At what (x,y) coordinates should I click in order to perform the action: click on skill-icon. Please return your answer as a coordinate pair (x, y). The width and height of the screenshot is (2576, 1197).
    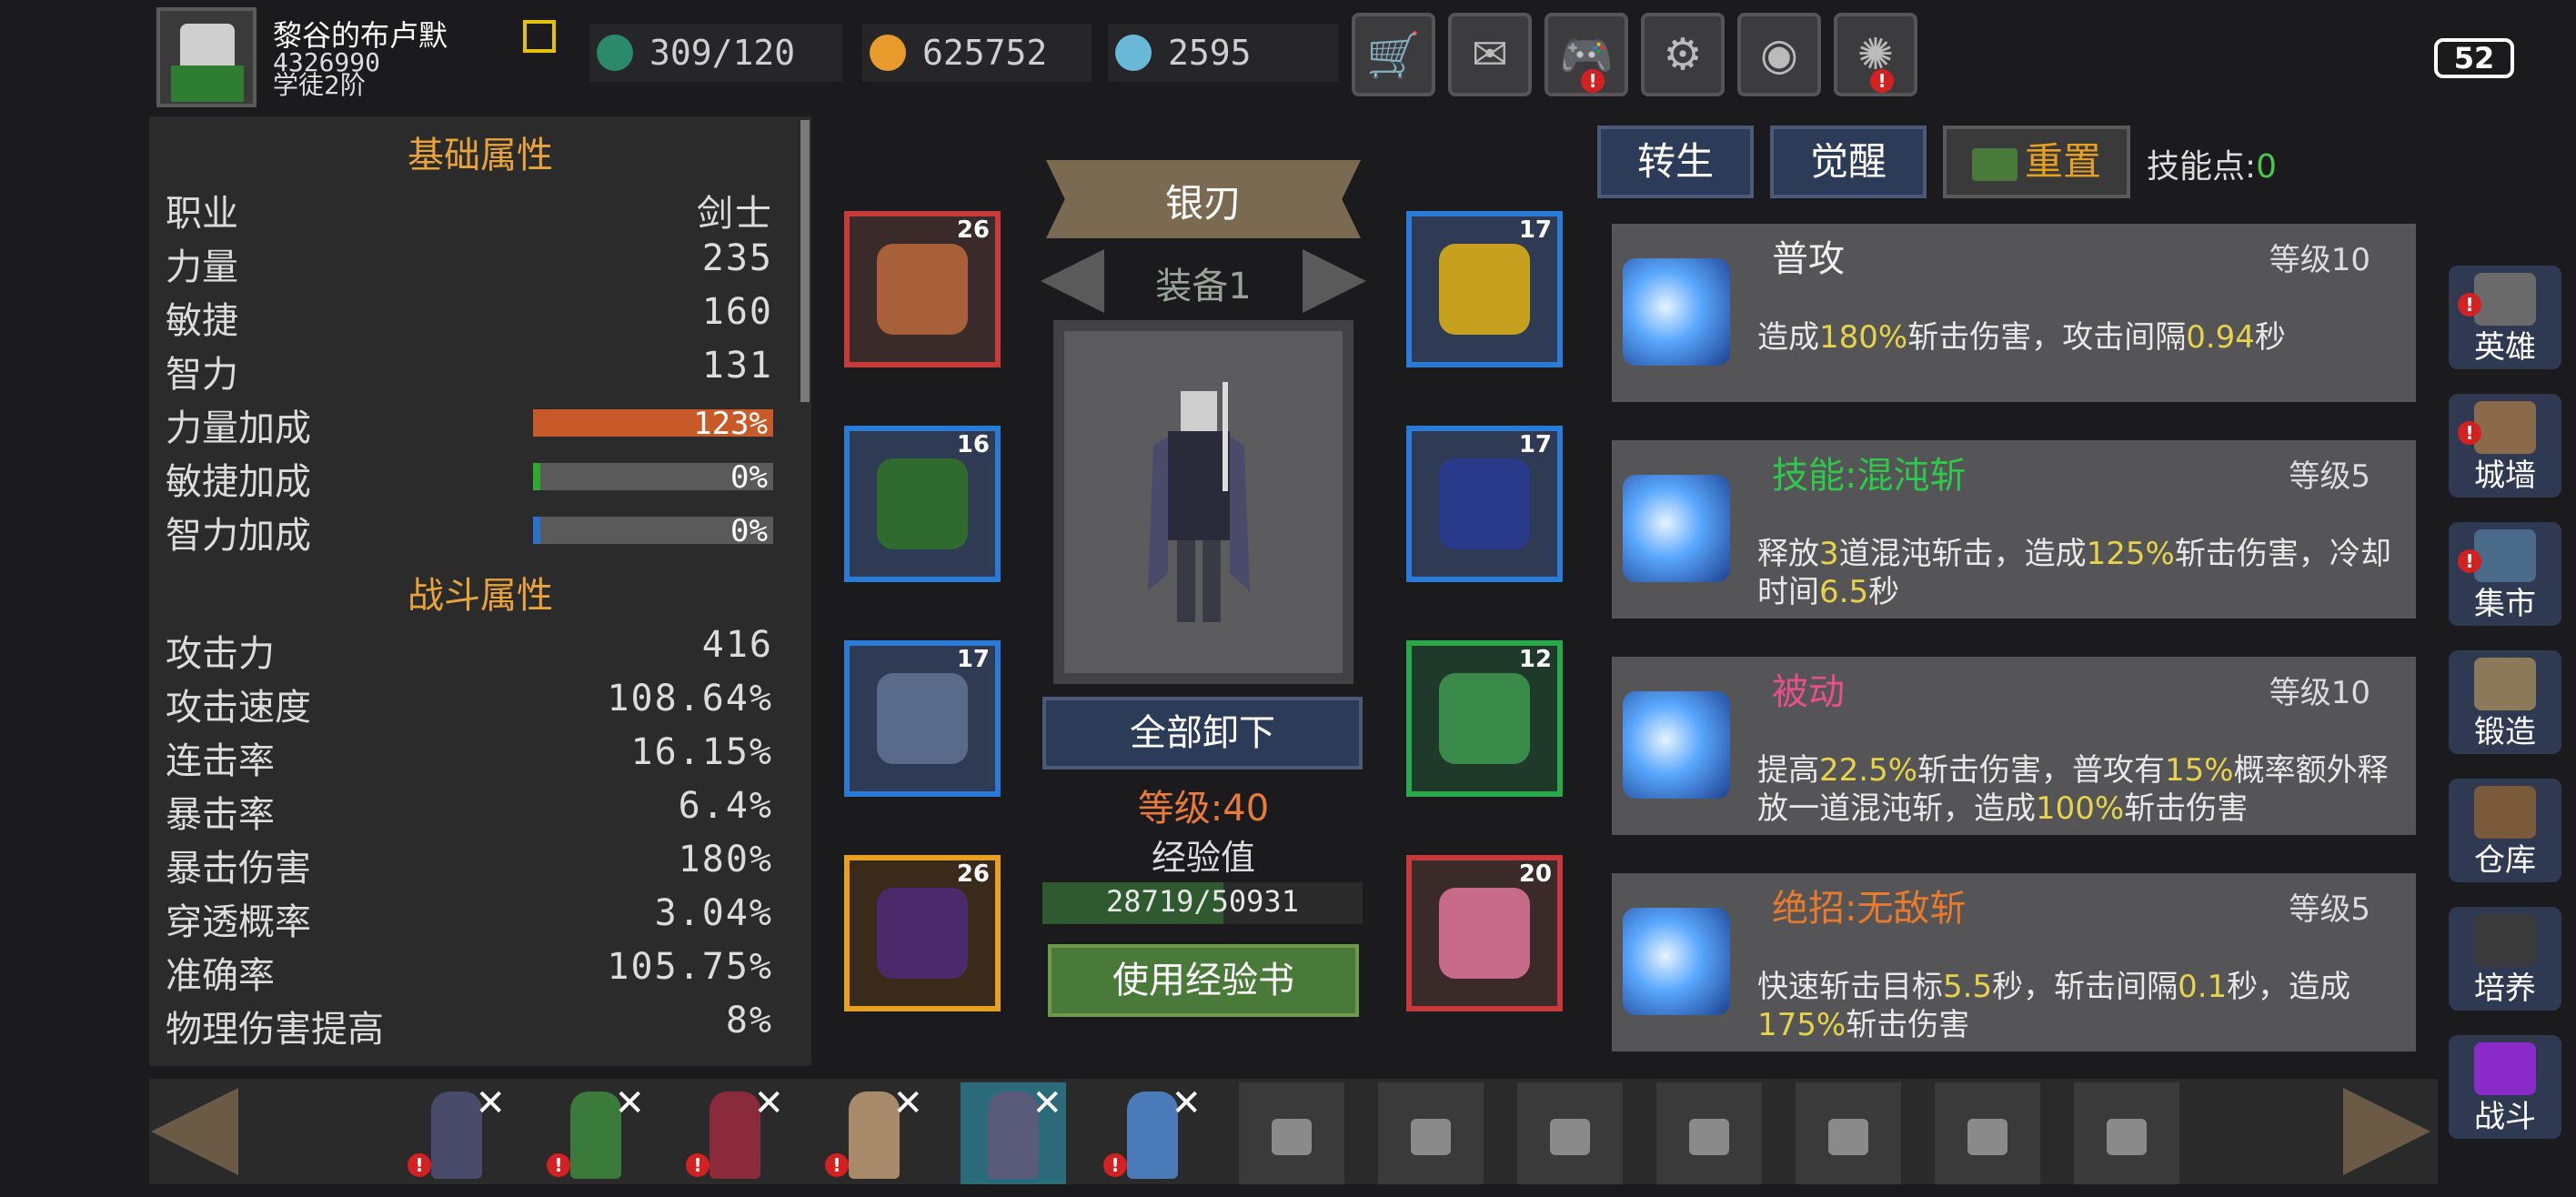
    Looking at the image, I should click on (1676, 961).